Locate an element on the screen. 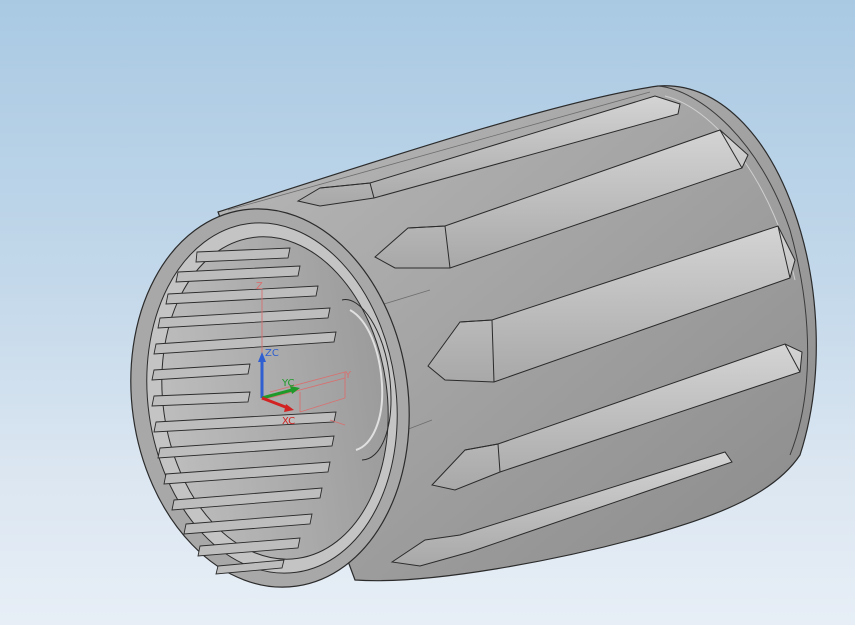  yc-label: YC is located at coordinates (288, 383).